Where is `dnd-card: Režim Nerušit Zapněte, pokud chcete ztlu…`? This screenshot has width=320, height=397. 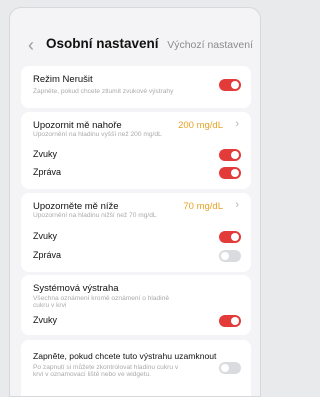
dnd-card: Režim Nerušit Zapněte, pokud chcete ztlu… is located at coordinates (136, 87).